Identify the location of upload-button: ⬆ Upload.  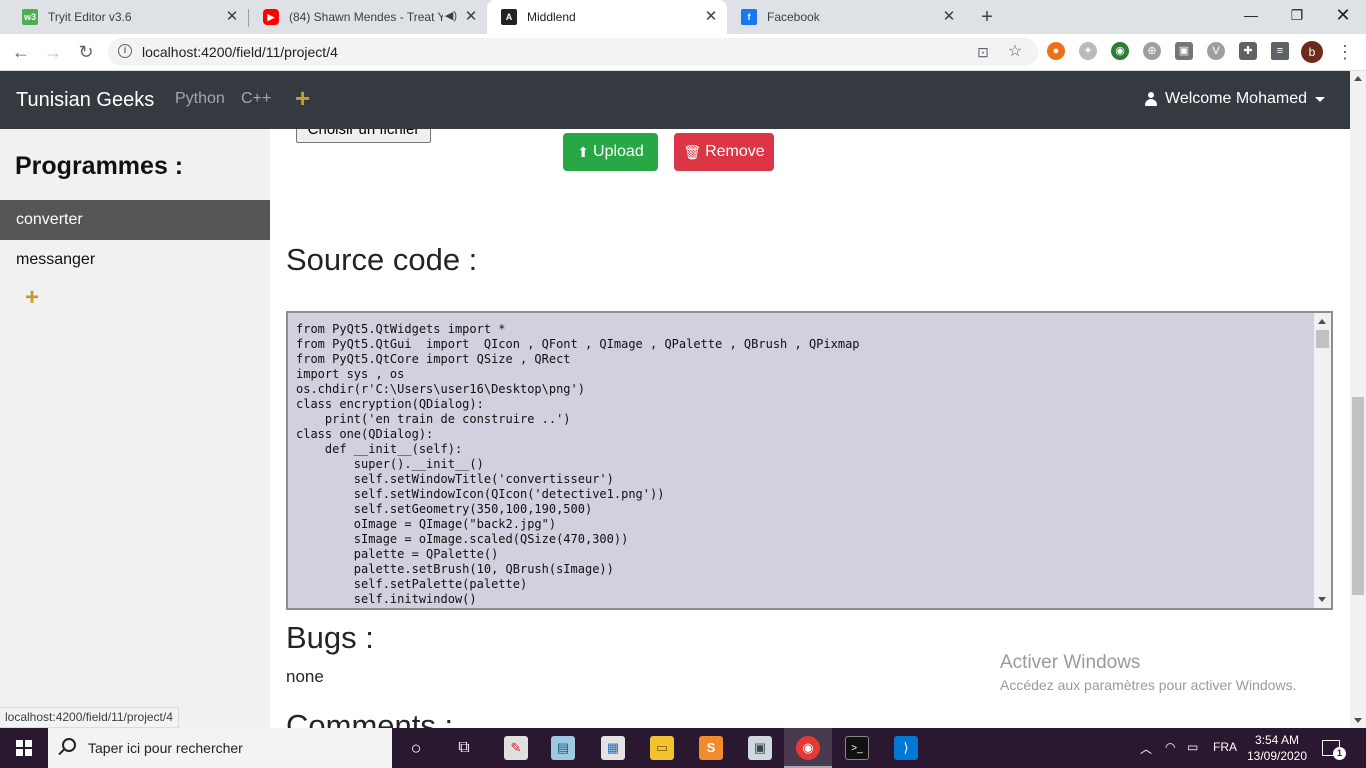
(610, 152).